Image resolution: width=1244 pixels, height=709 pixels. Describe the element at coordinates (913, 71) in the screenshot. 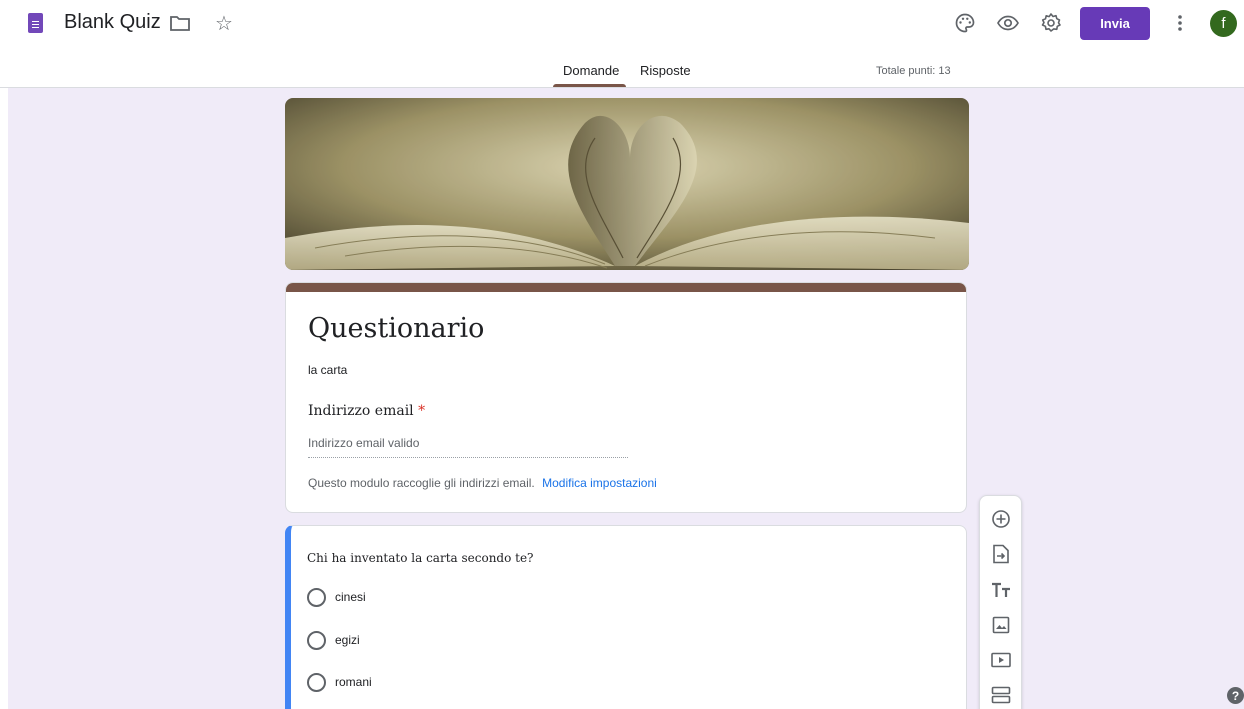

I see `total-points: Totale punti: 13` at that location.